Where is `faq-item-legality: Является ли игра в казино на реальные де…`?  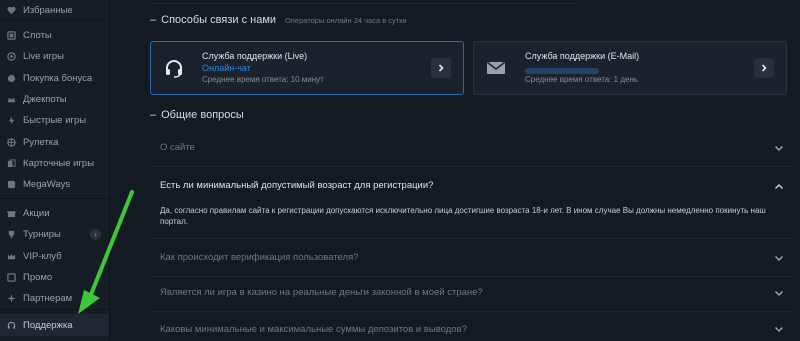
faq-item-legality: Является ли игра в казино на реальные де… is located at coordinates (472, 293).